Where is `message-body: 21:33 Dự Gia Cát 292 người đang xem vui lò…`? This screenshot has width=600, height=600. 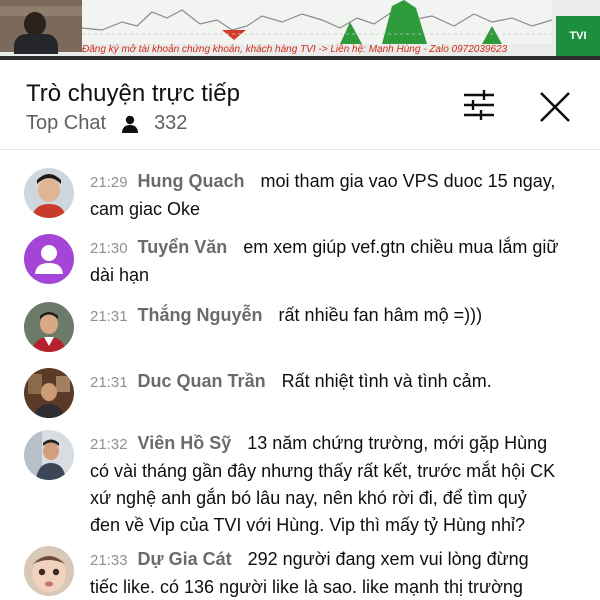
message-body: 21:33 Dự Gia Cát 292 người đang xem vui lò… is located at coordinates (325, 573).